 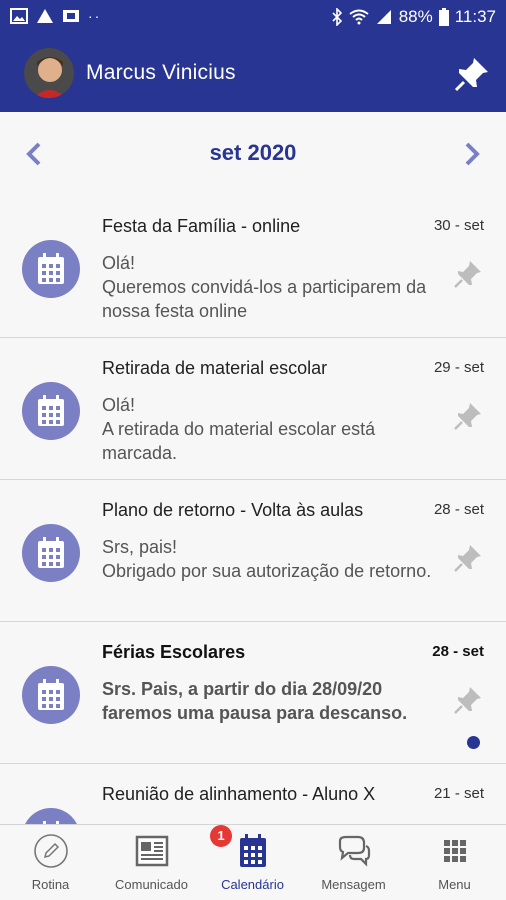 What do you see at coordinates (151, 884) in the screenshot?
I see `nav-label: Comunicado` at bounding box center [151, 884].